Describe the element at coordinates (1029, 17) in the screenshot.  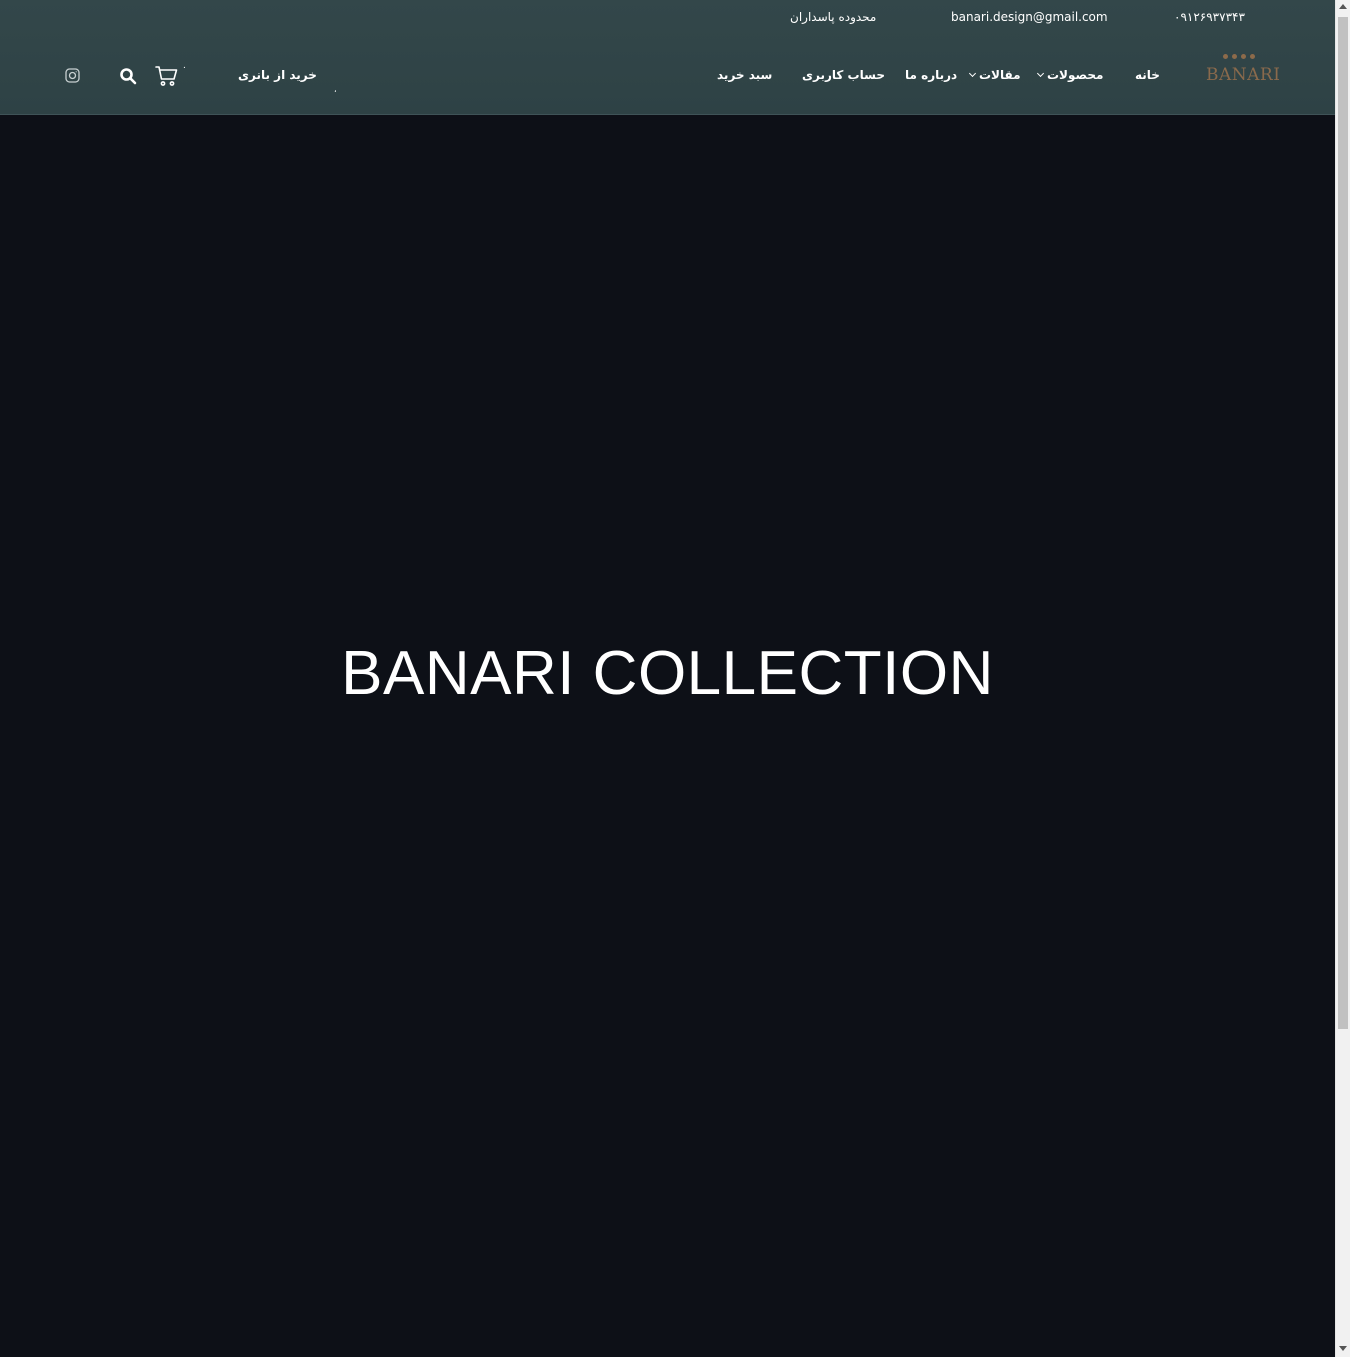
I see `topbar-email: banari.design@gmail.com` at that location.